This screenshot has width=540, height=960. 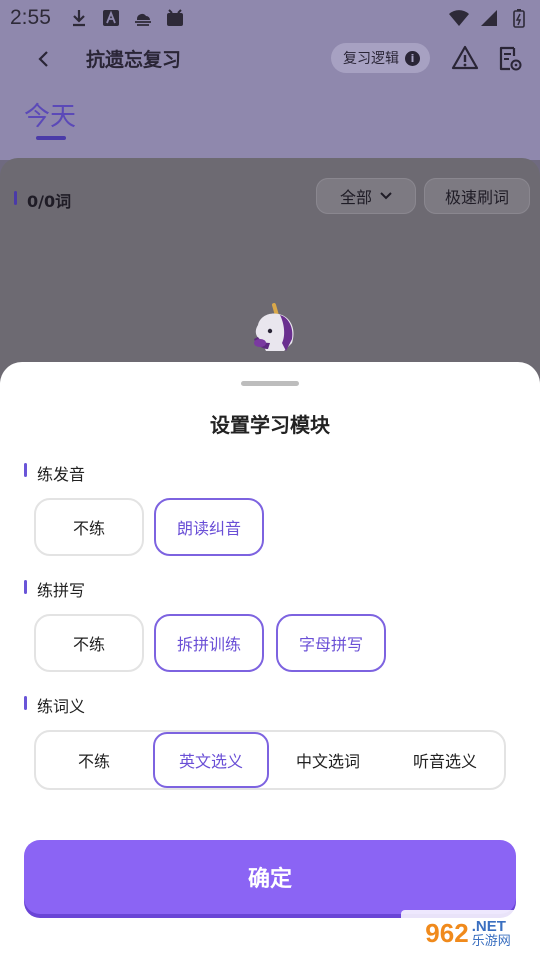 What do you see at coordinates (331, 643) in the screenshot?
I see `spelling-option-letter-spelling: 字母拼写` at bounding box center [331, 643].